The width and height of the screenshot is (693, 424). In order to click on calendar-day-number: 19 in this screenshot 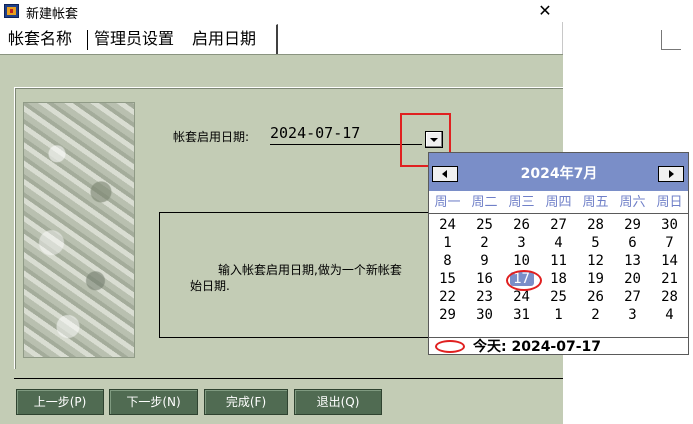, I will do `click(595, 279)`.